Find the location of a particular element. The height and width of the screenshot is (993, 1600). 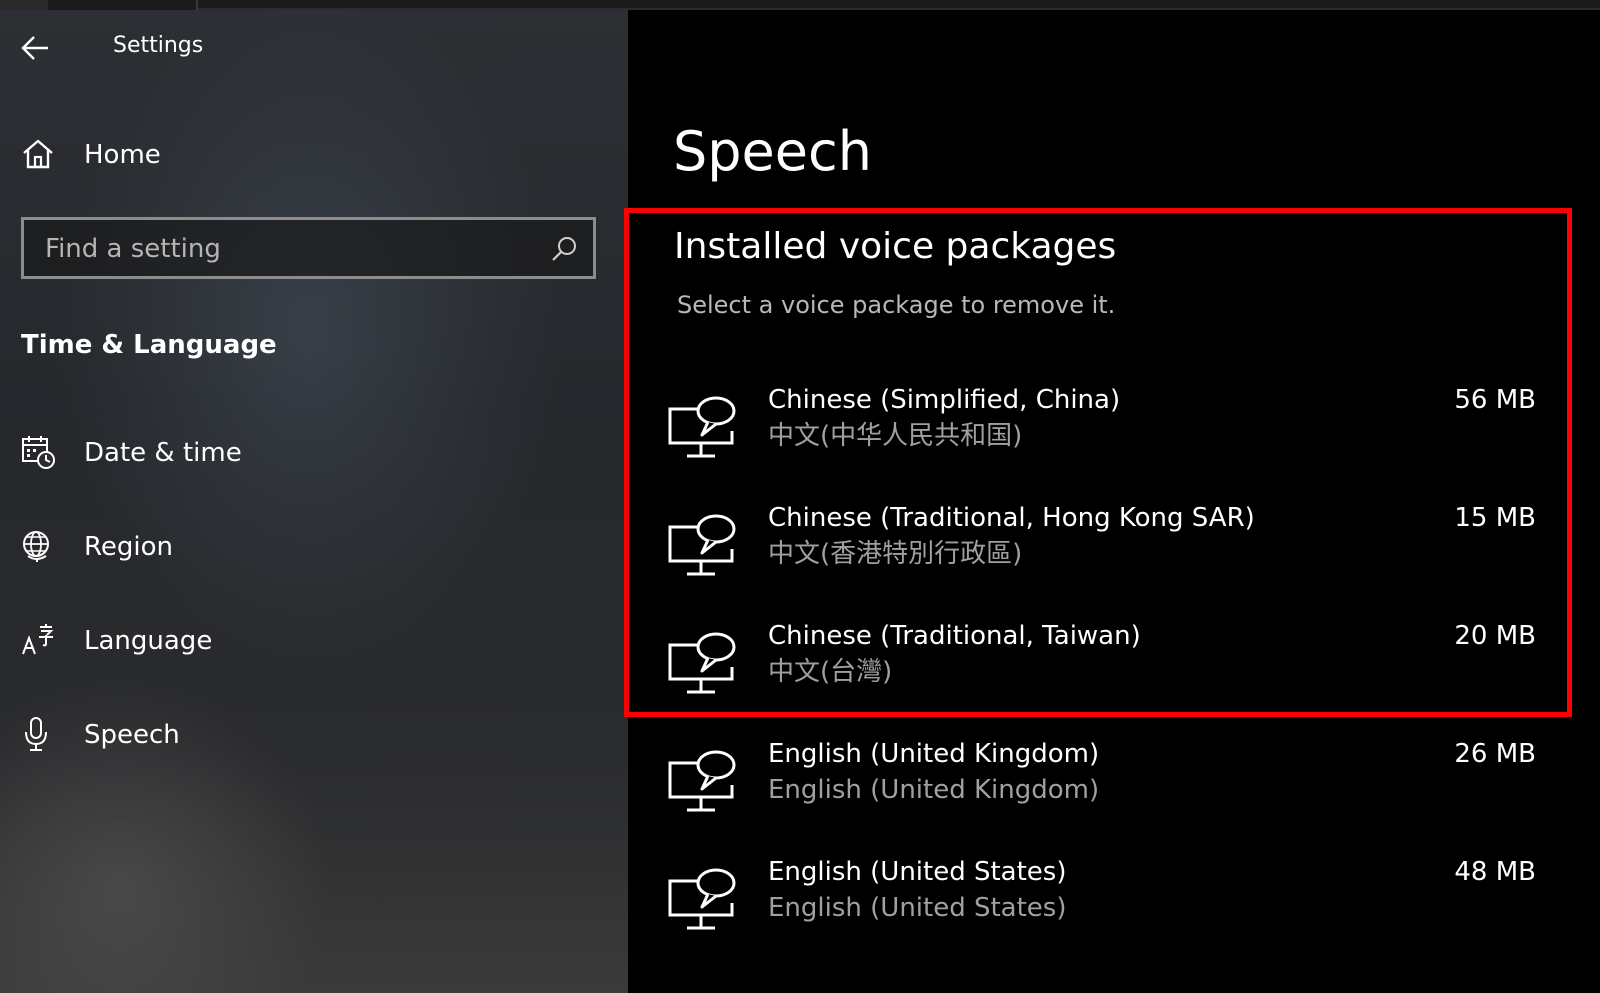

voice-package-name: Chinese (Simplified, China) is located at coordinates (944, 400).